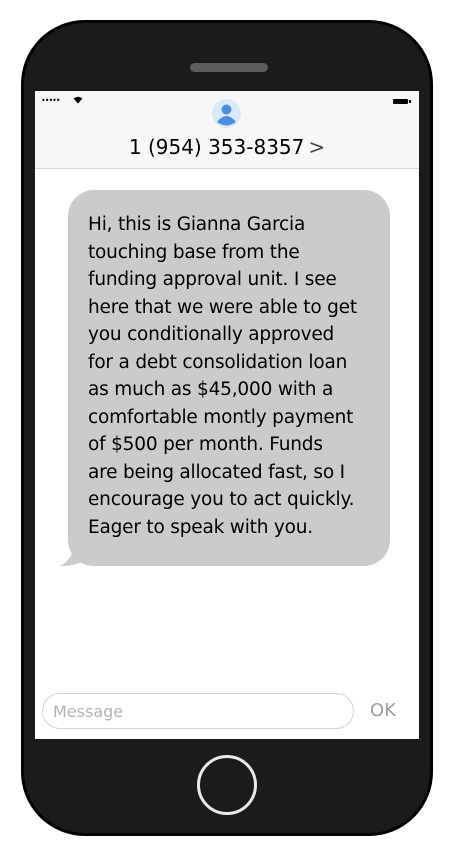  I want to click on chevron-right-icon: >, so click(317, 147).